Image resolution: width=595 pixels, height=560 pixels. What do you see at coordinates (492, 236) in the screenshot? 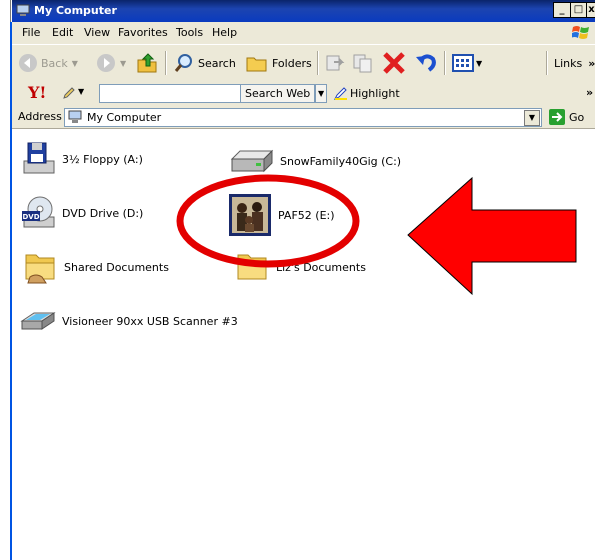
I see `red-arrow` at bounding box center [492, 236].